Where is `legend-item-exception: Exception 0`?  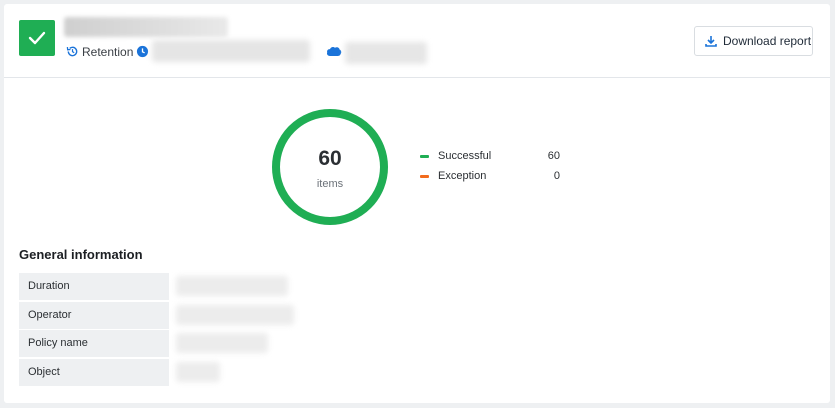
legend-item-exception: Exception 0 is located at coordinates (492, 180).